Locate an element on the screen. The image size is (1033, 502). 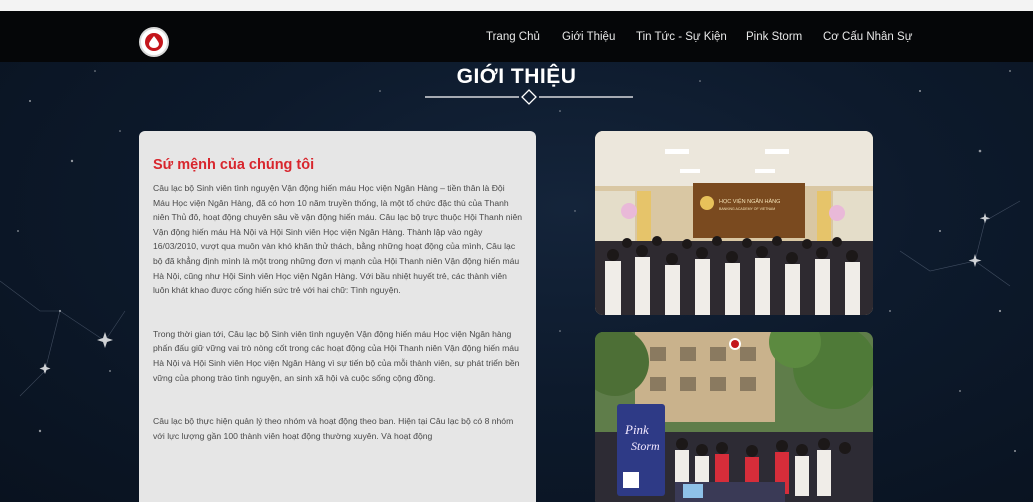
pink-storm-sign-line1: Pink is located at coordinates (636, 429).